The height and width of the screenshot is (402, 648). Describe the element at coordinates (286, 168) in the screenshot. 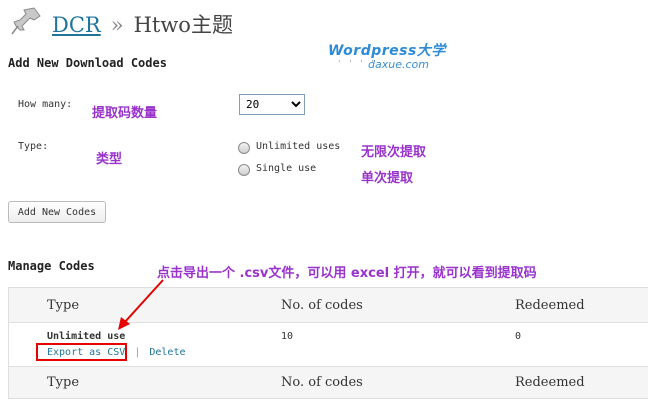

I see `radio-single-label: Single use` at that location.